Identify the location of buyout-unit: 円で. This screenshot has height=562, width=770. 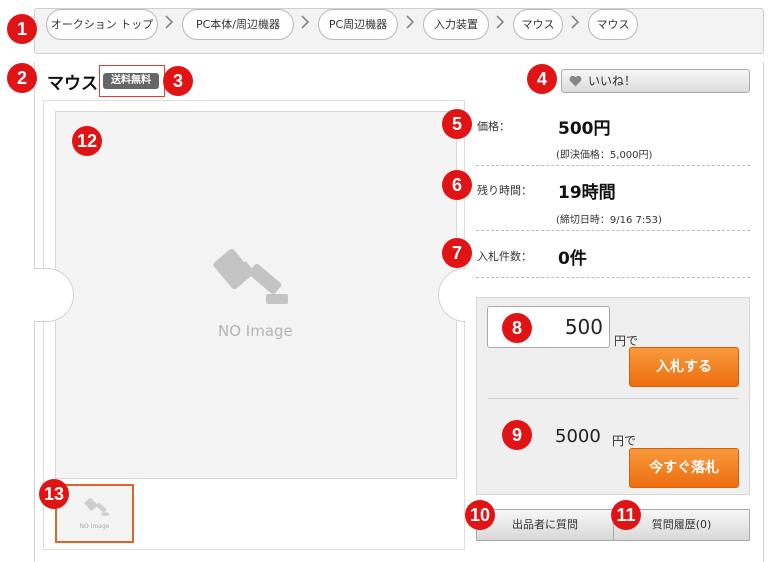
(624, 441).